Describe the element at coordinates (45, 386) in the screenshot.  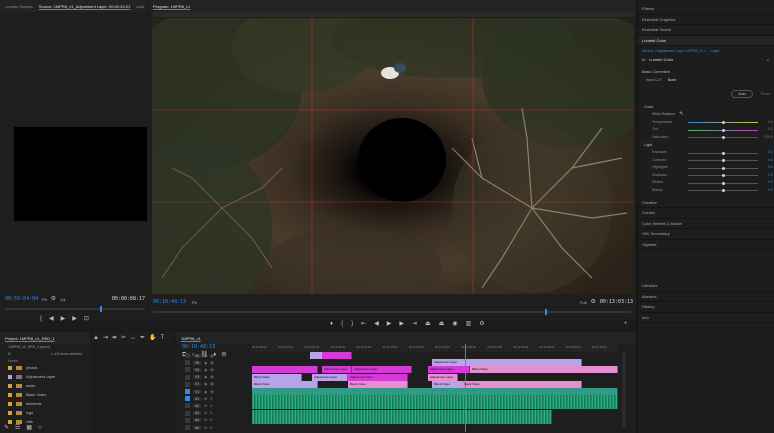
I see `bin-item: audio` at that location.